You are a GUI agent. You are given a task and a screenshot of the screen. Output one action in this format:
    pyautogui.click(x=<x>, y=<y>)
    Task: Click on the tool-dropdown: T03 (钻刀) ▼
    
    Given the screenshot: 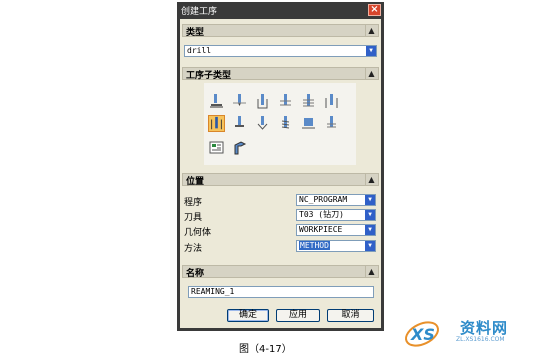 What is the action you would take?
    pyautogui.click(x=336, y=215)
    